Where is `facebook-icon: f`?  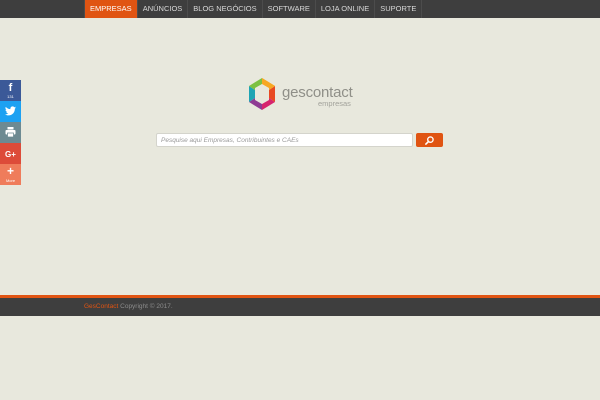
facebook-icon: f is located at coordinates (10, 88).